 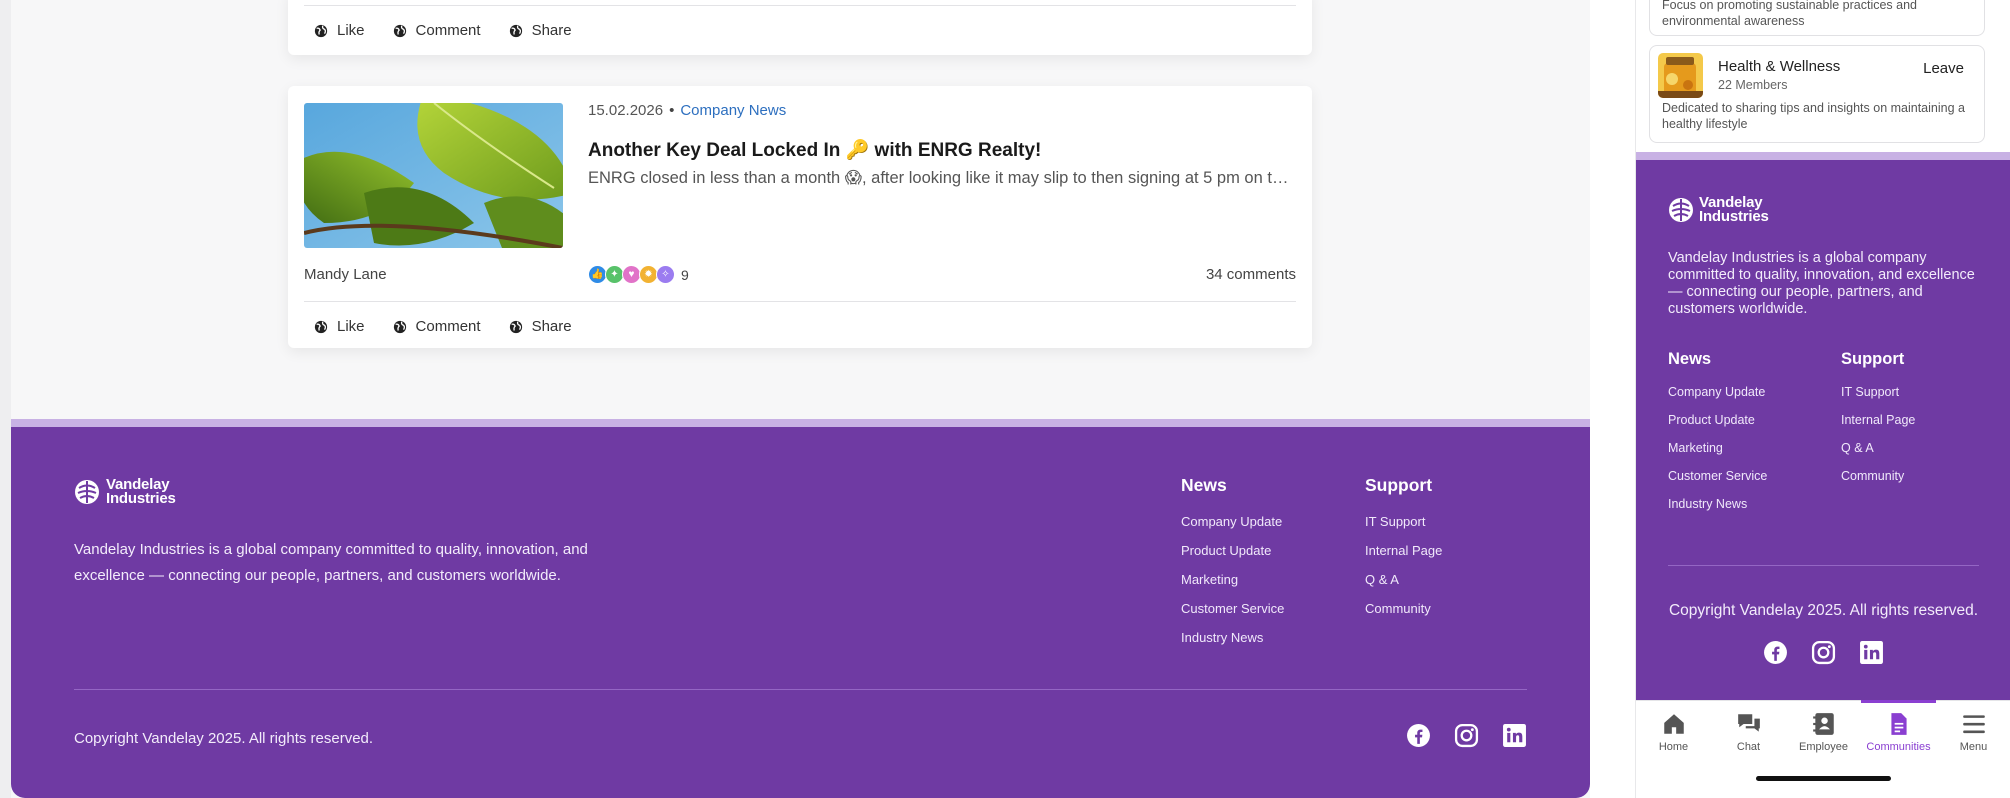 I want to click on support-reaction-icon: ✧, so click(x=665, y=274).